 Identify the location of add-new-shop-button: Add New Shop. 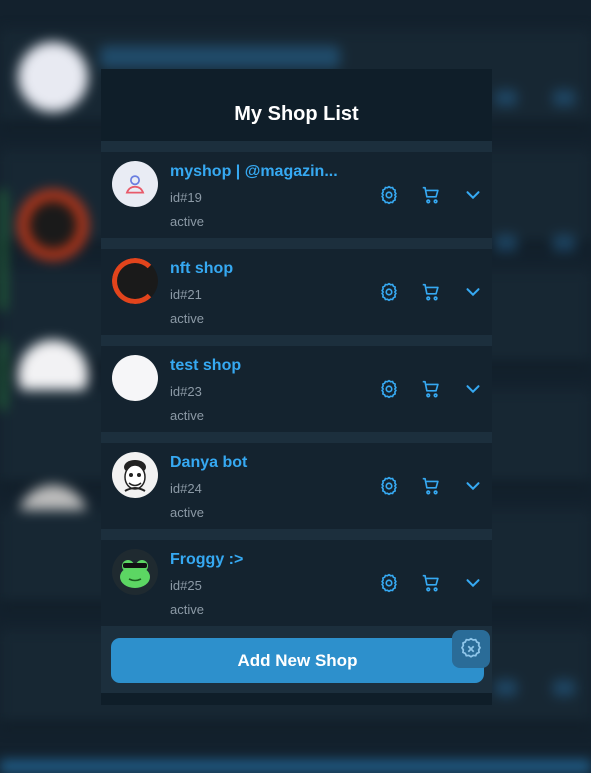
(297, 660).